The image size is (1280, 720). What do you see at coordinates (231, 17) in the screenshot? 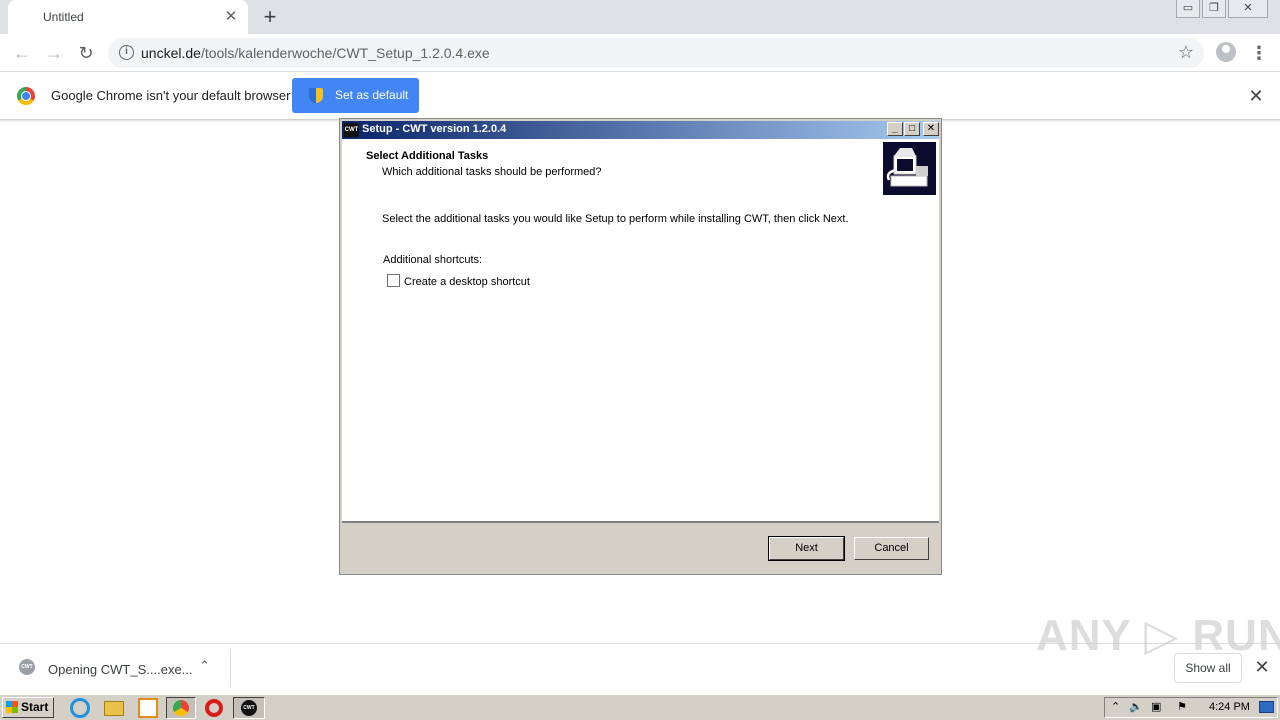
I see `tab-close-icon: ✕` at bounding box center [231, 17].